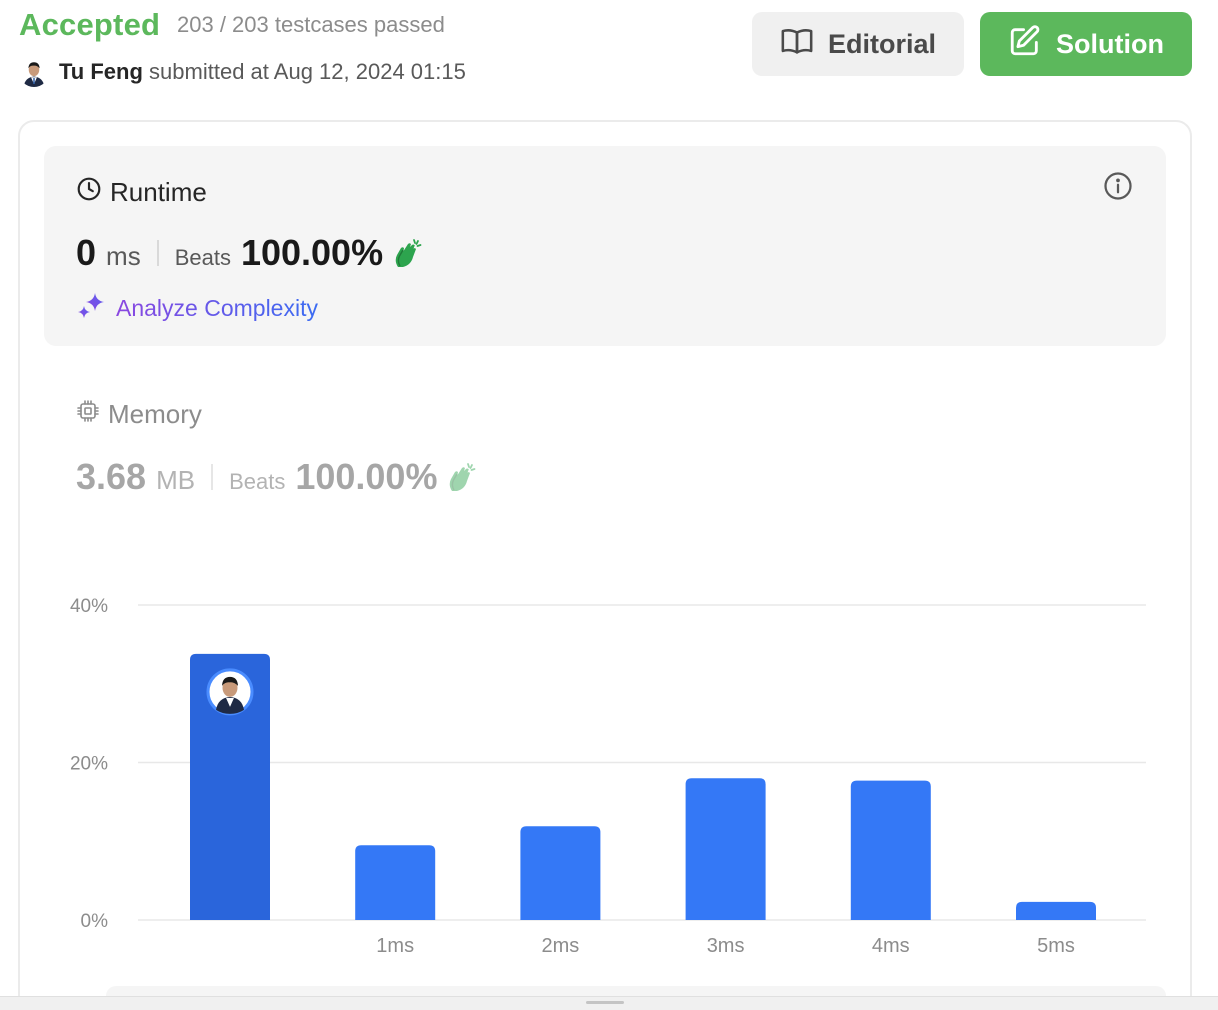 This screenshot has height=1010, width=1218. Describe the element at coordinates (89, 192) in the screenshot. I see `clock-icon` at that location.